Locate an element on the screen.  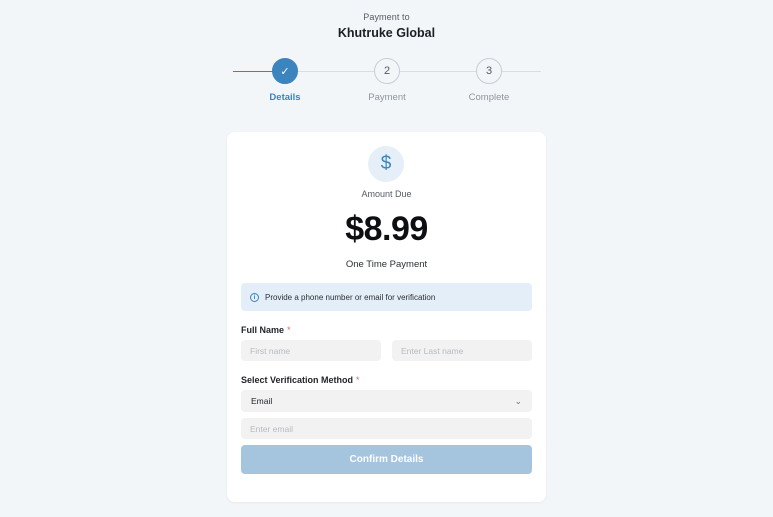
checkmark-icon: ✓ is located at coordinates (285, 71).